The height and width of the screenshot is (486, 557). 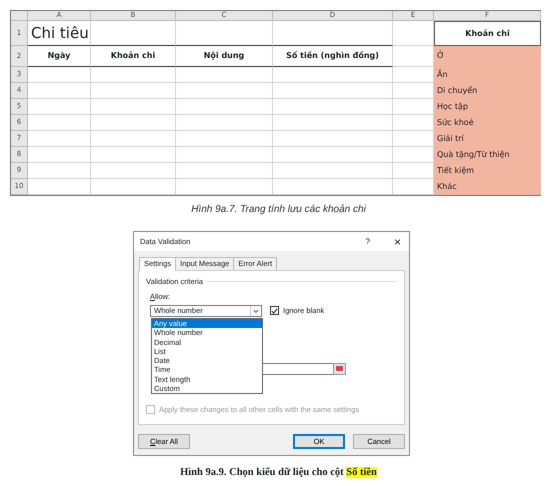 I want to click on table-cell: Khác, so click(x=487, y=187).